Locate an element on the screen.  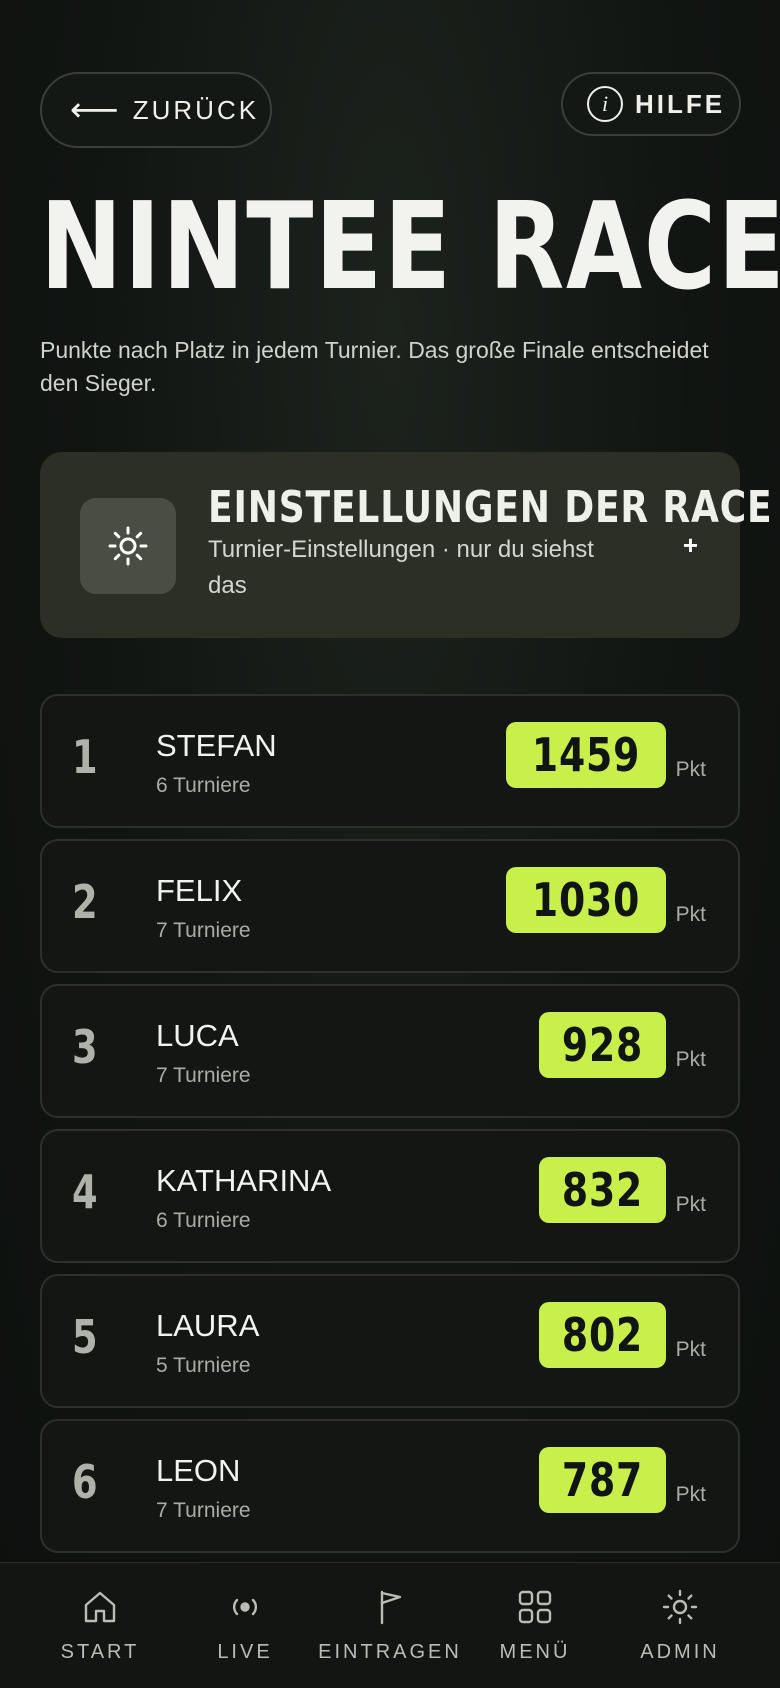
rank-number: 3 is located at coordinates (85, 1047).